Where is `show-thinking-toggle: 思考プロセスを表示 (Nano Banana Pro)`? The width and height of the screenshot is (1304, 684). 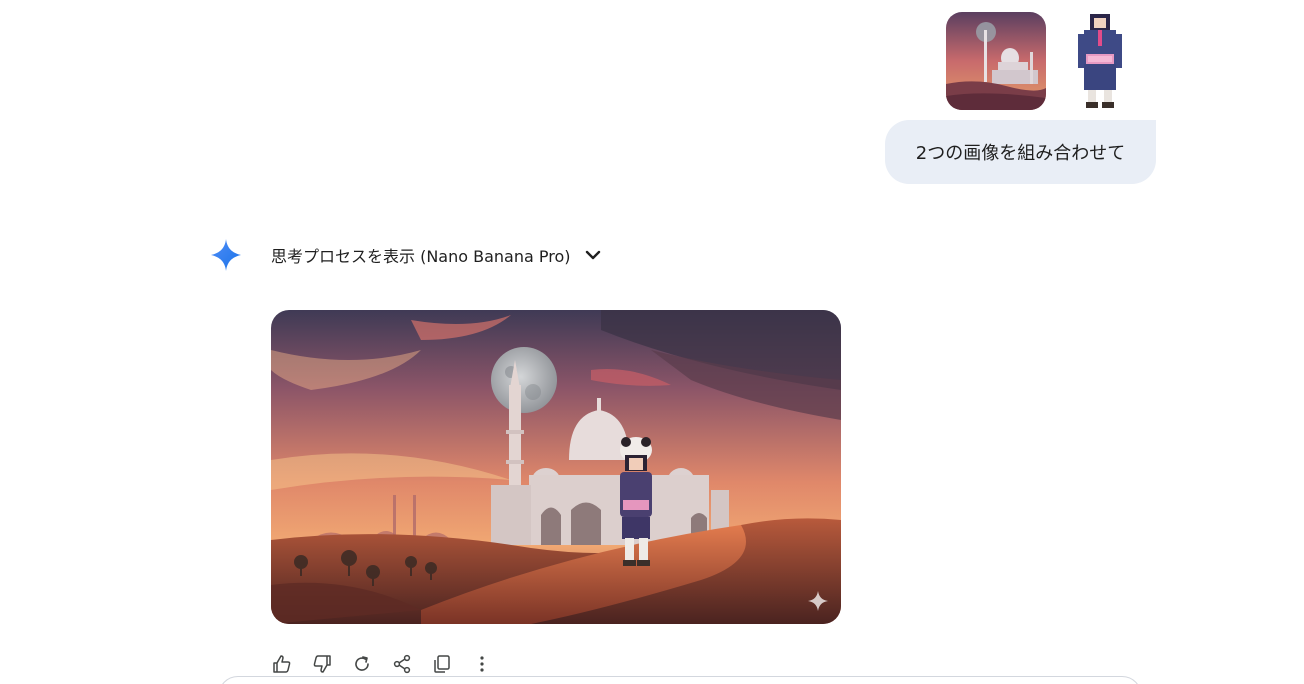
show-thinking-toggle: 思考プロセスを表示 (Nano Banana Pro) is located at coordinates (437, 255).